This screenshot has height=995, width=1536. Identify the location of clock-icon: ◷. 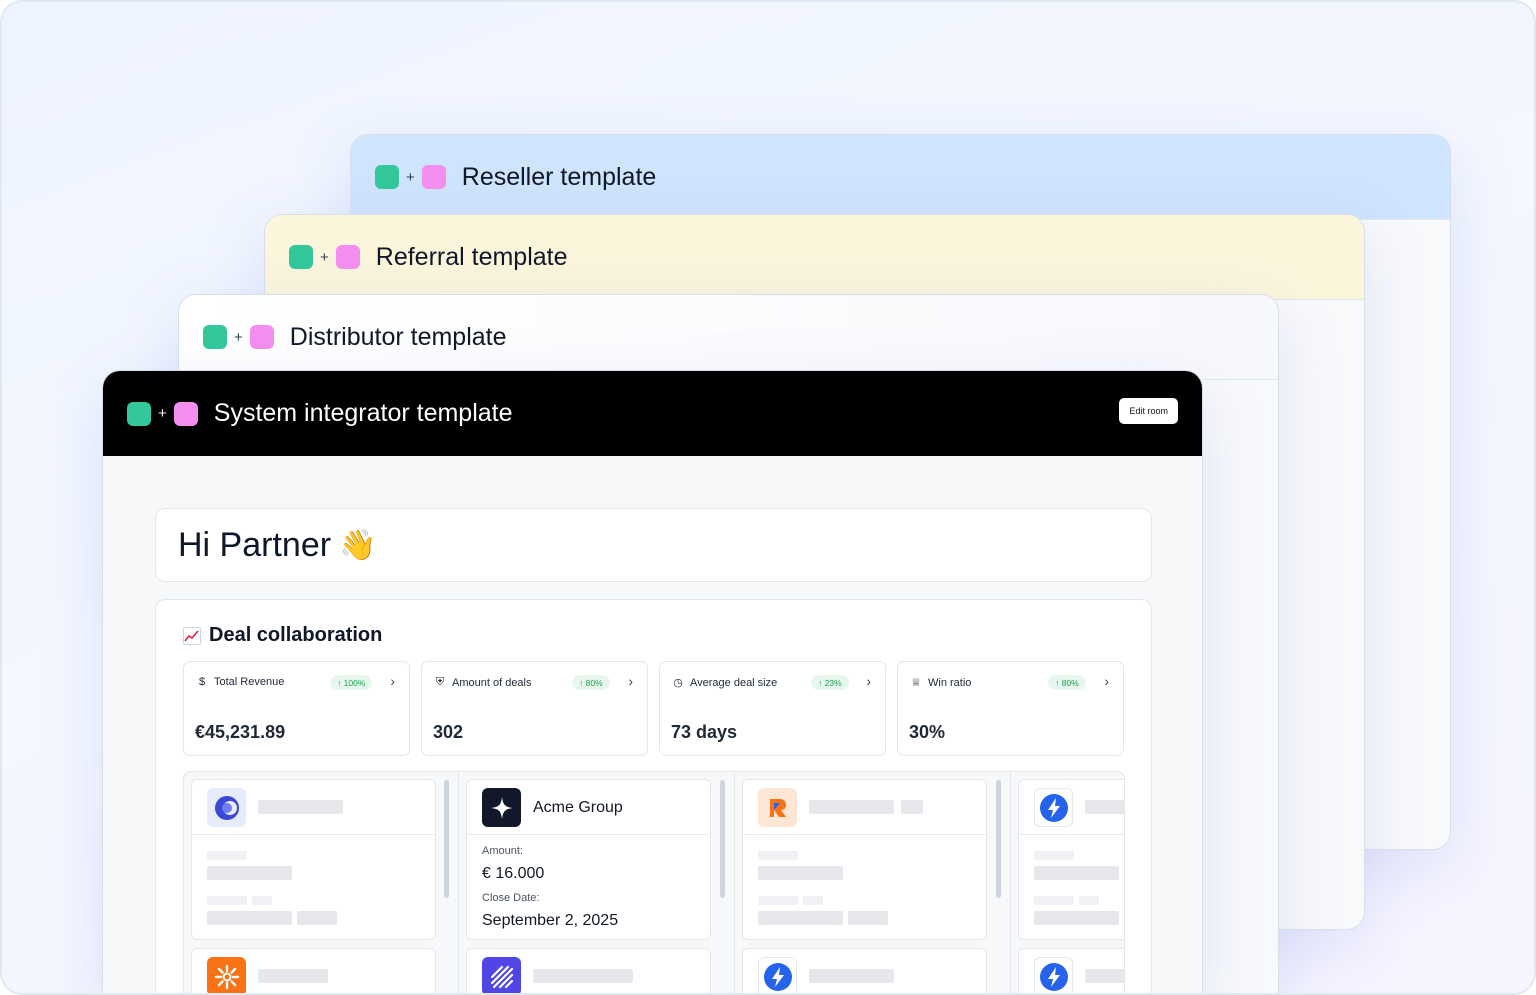
(678, 683).